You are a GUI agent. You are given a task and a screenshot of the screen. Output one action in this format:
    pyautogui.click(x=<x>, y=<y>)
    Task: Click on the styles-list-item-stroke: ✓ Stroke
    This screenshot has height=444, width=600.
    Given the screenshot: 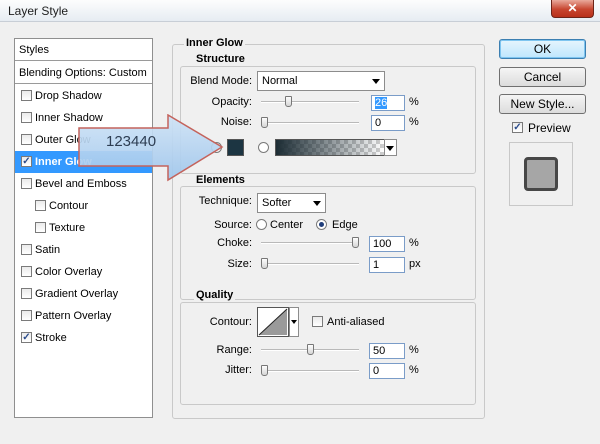 What is the action you would take?
    pyautogui.click(x=83, y=338)
    